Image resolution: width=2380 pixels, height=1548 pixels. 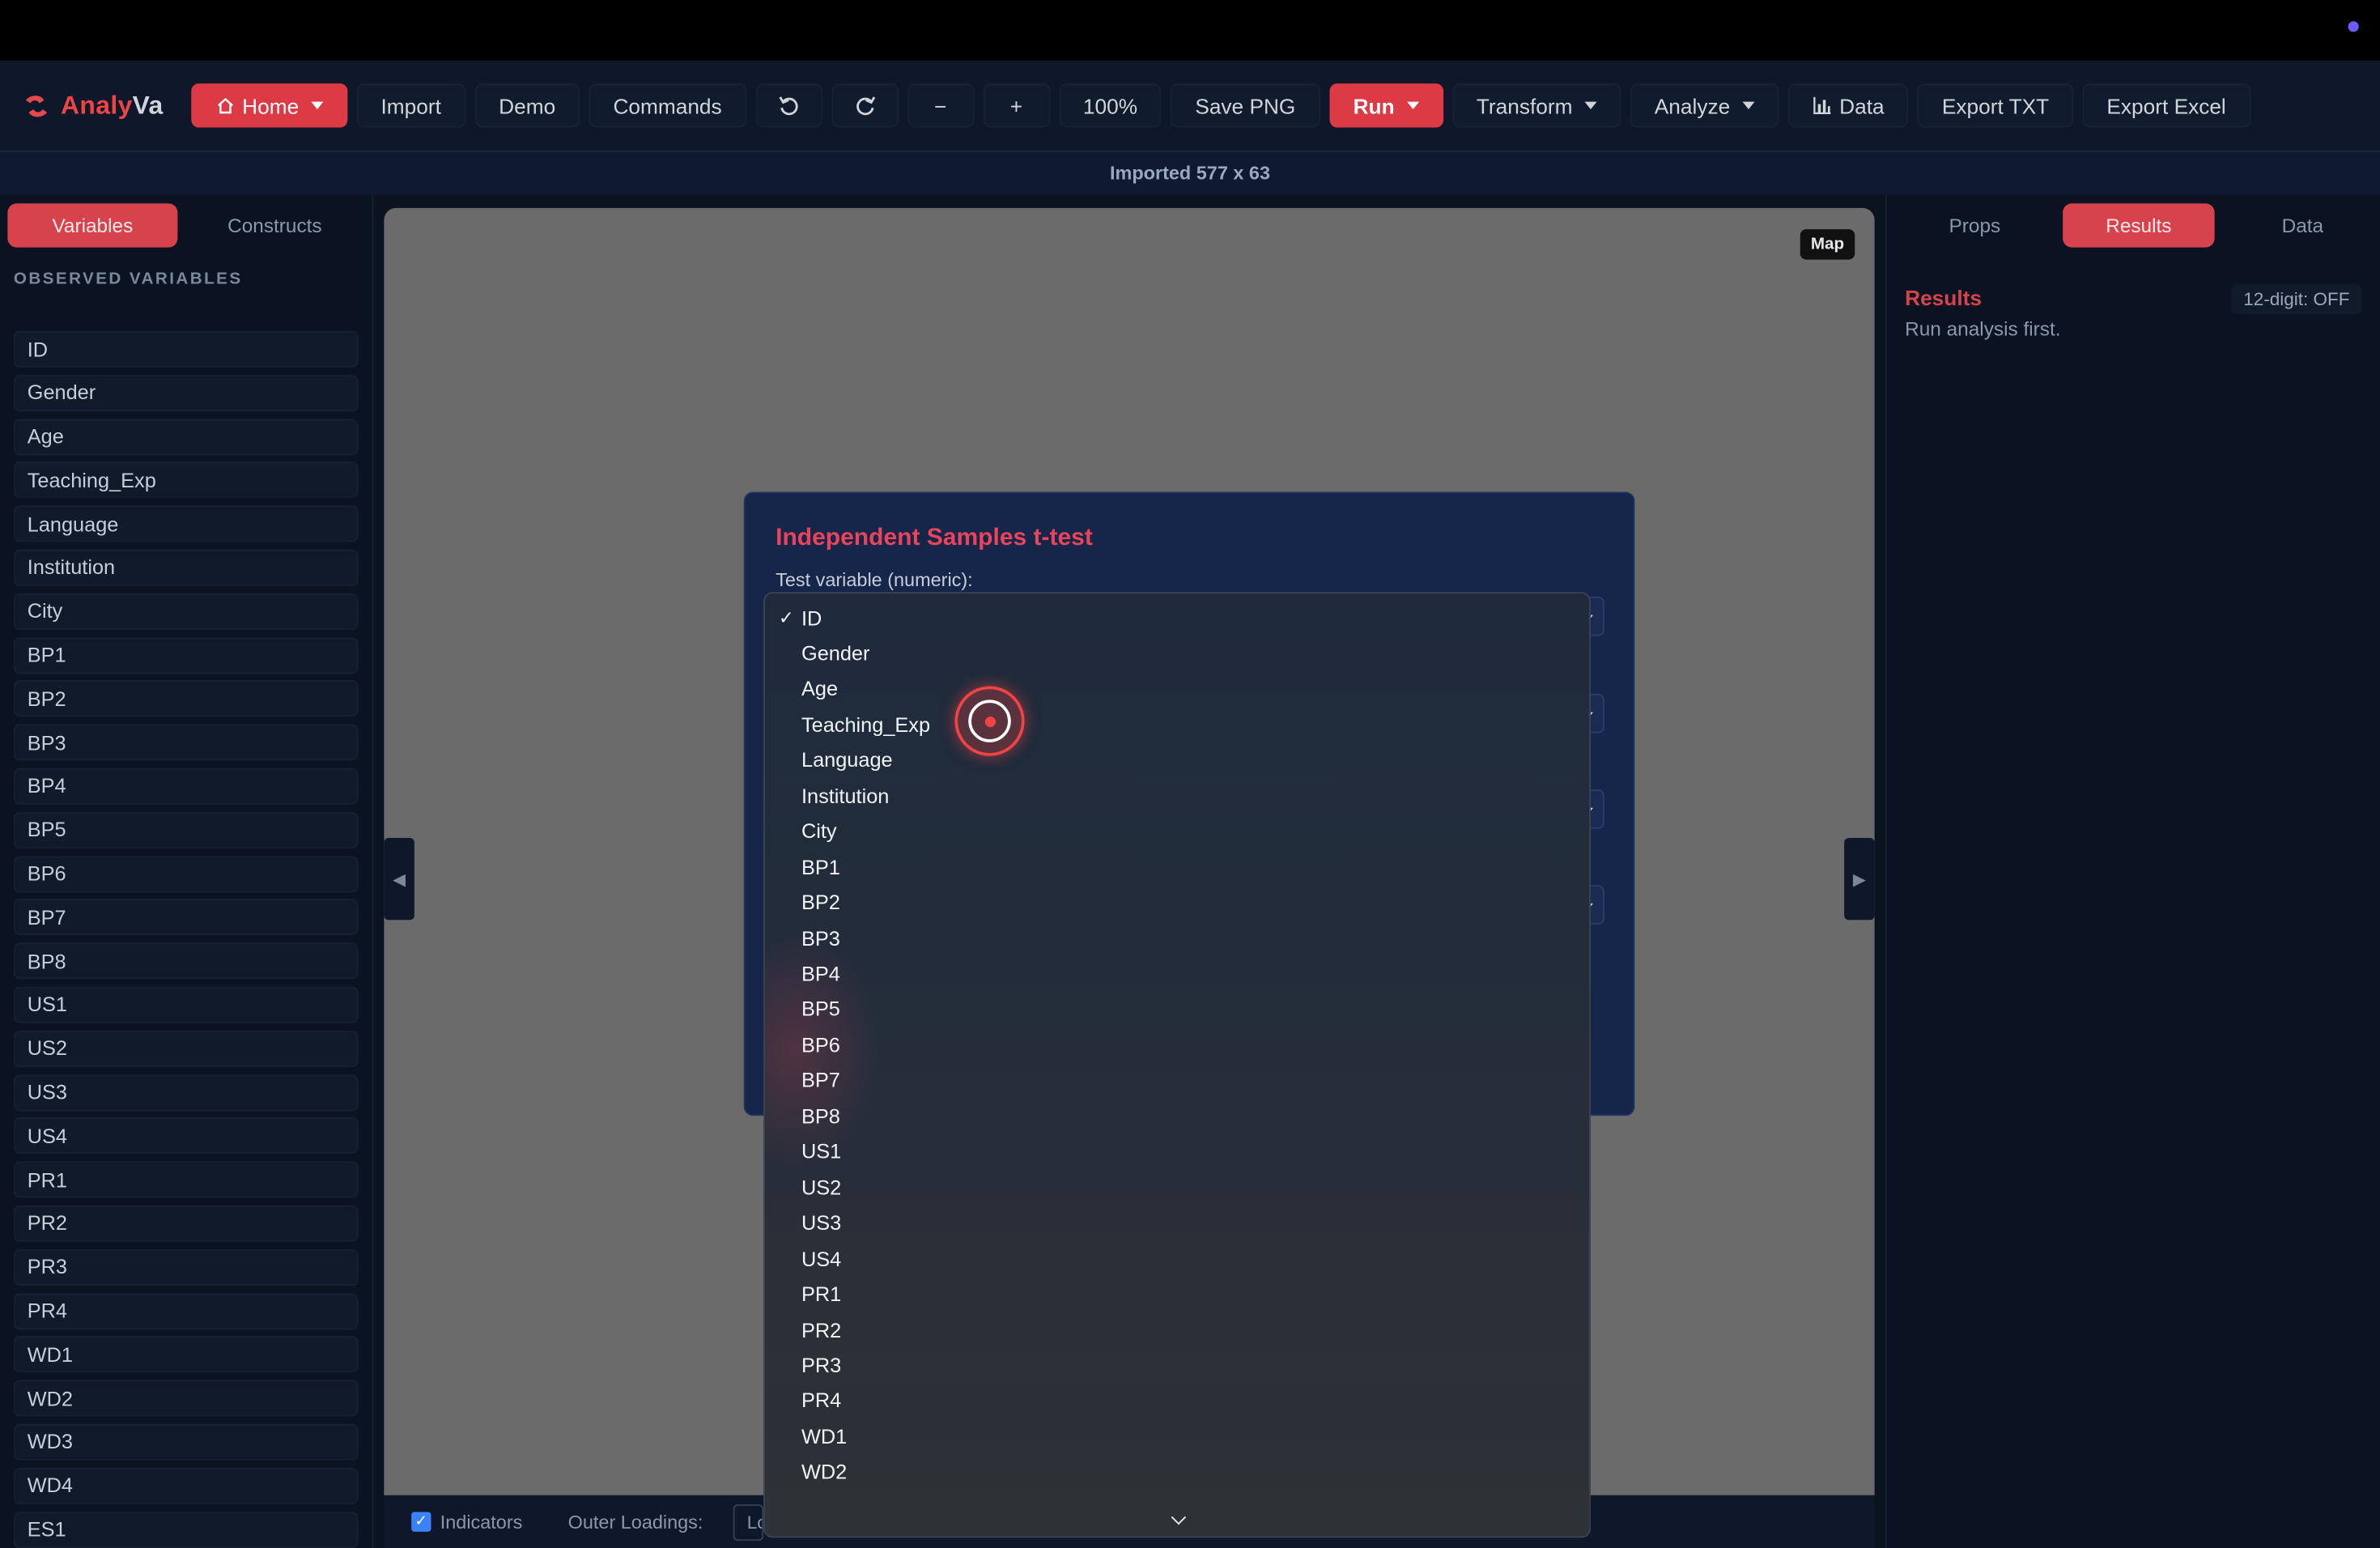 I want to click on collapse-left-panel-handle: ◀, so click(x=399, y=879).